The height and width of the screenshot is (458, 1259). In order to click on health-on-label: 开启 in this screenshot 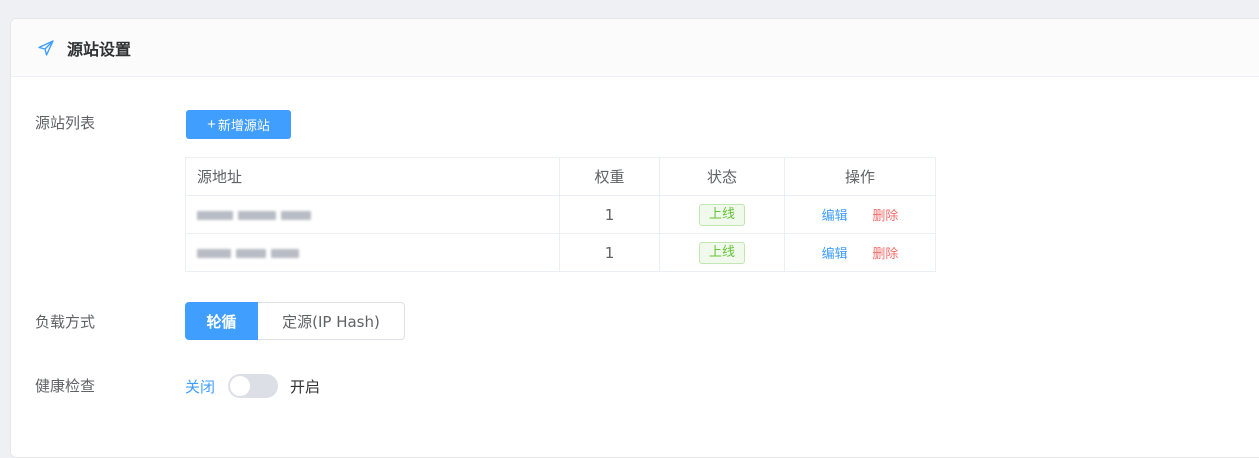, I will do `click(305, 386)`.